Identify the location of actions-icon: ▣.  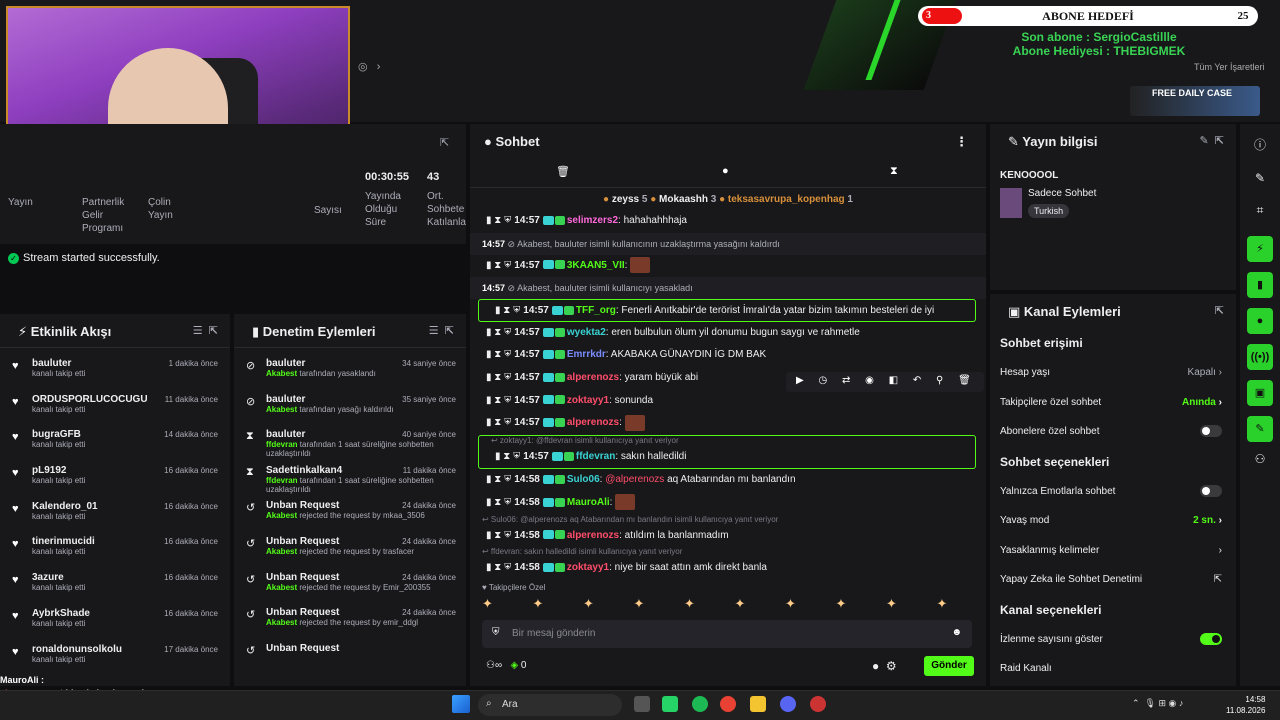
(1260, 393).